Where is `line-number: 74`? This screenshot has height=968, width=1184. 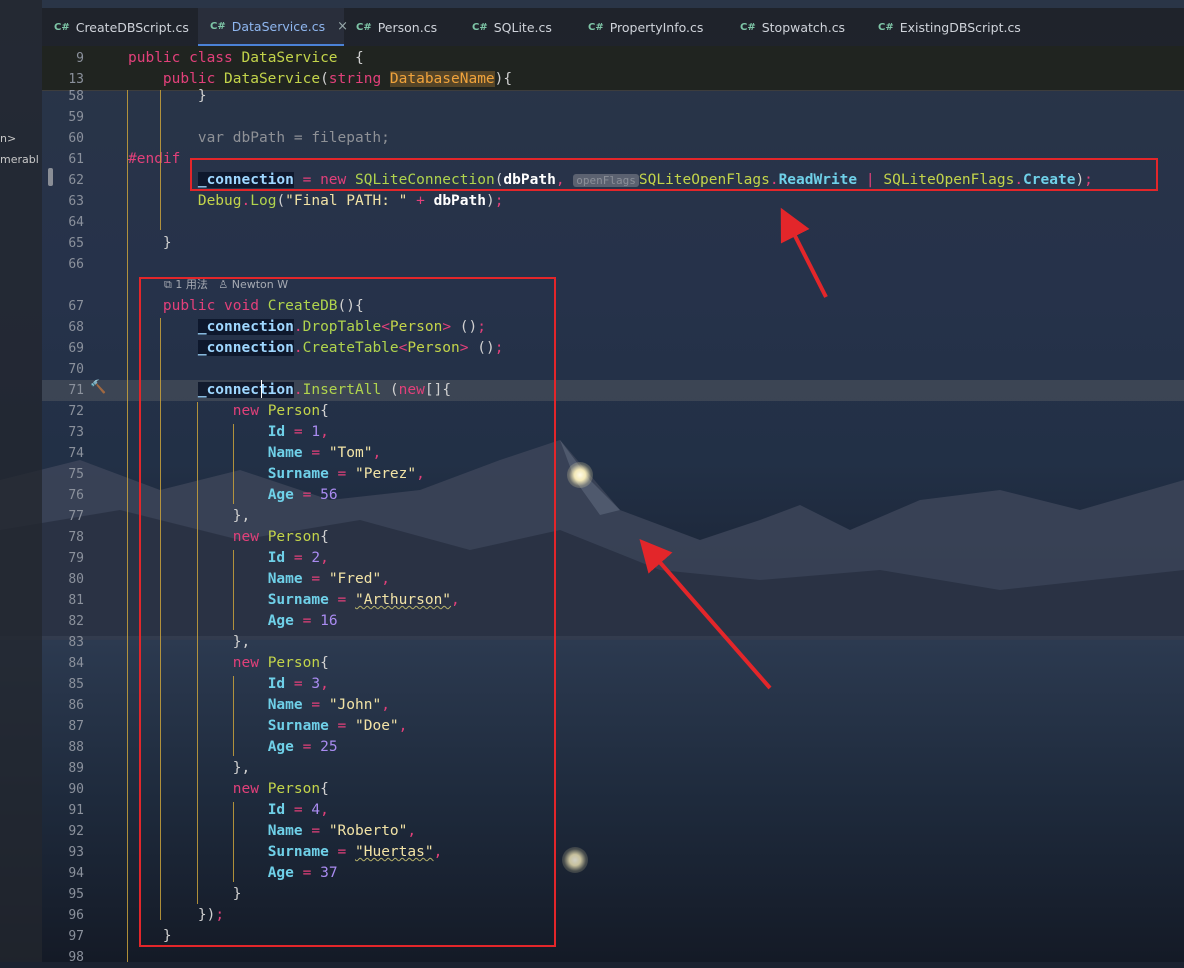 line-number: 74 is located at coordinates (63, 453).